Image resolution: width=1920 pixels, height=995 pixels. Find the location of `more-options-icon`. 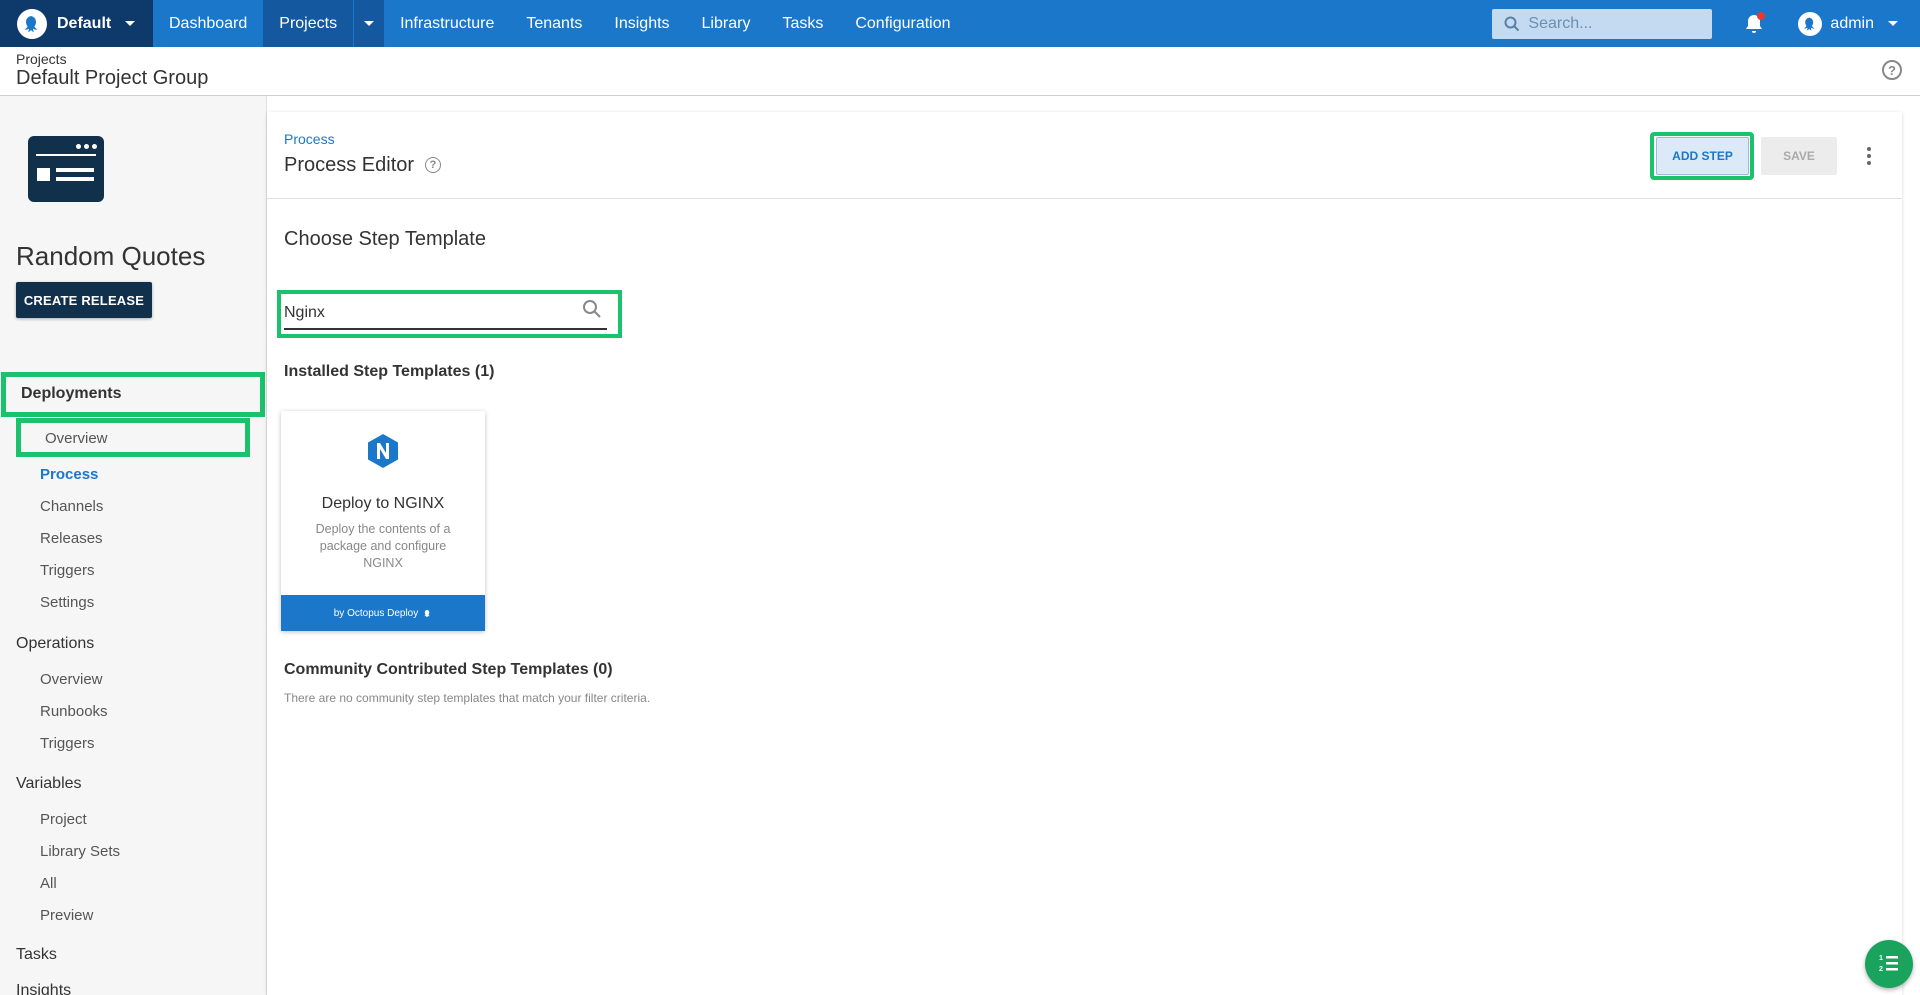

more-options-icon is located at coordinates (1869, 156).